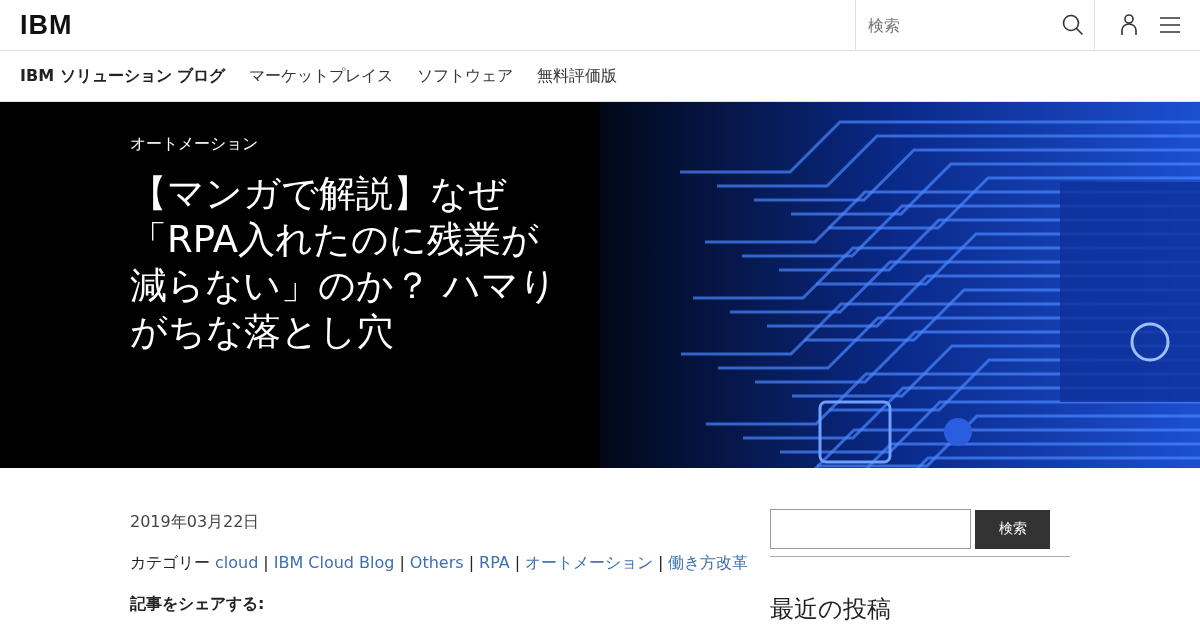  I want to click on category-link: RPA, so click(494, 563).